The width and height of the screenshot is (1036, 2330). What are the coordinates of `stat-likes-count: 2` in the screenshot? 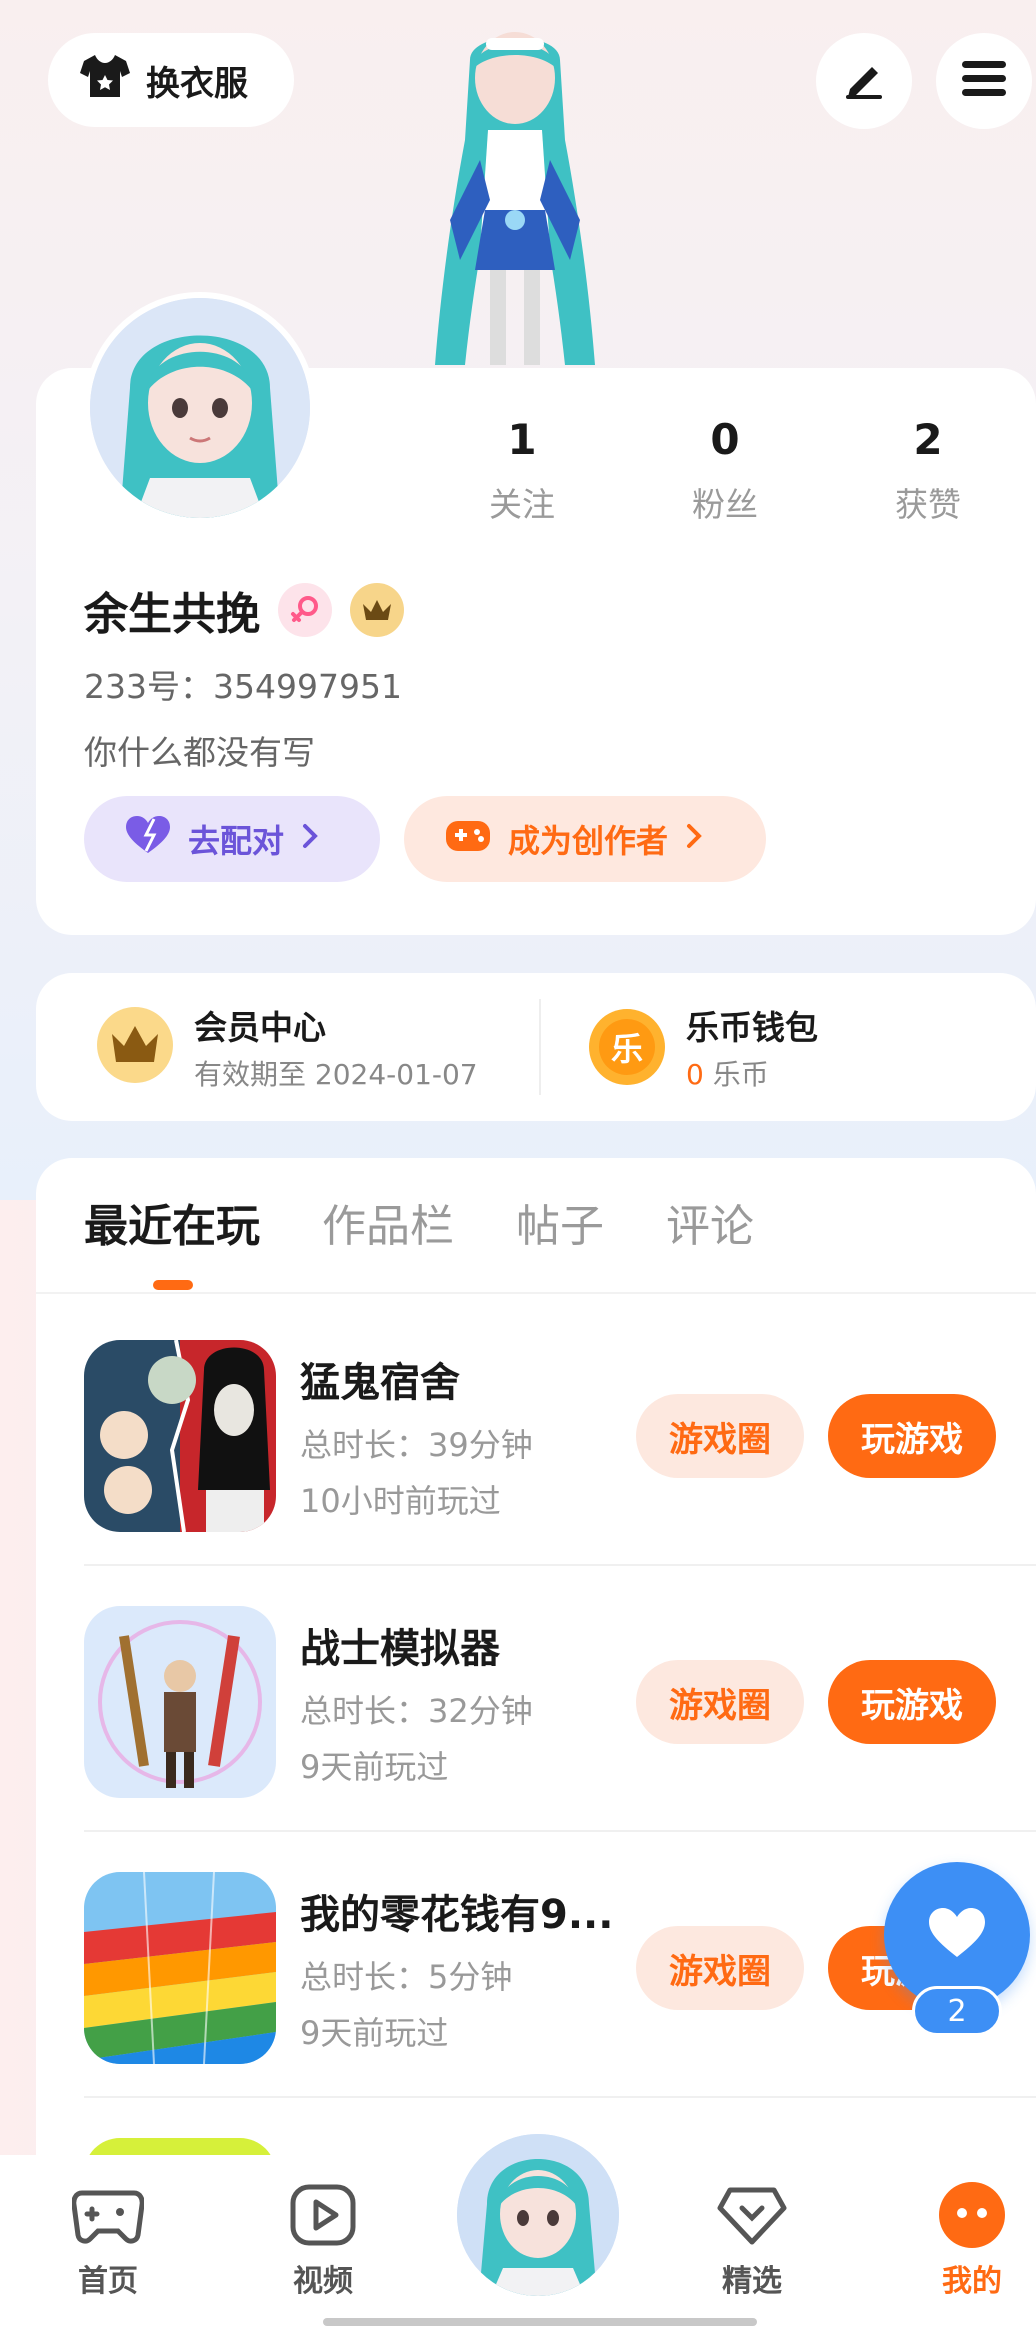 It's located at (928, 439).